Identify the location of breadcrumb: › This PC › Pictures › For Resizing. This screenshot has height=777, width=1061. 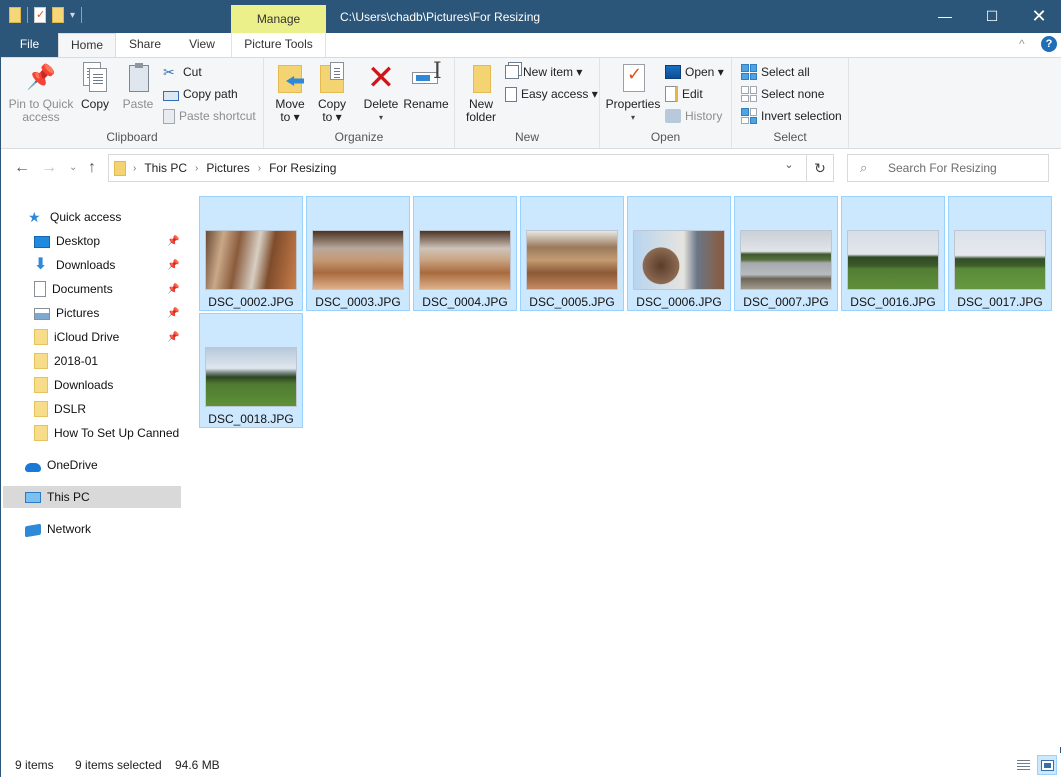
(234, 168).